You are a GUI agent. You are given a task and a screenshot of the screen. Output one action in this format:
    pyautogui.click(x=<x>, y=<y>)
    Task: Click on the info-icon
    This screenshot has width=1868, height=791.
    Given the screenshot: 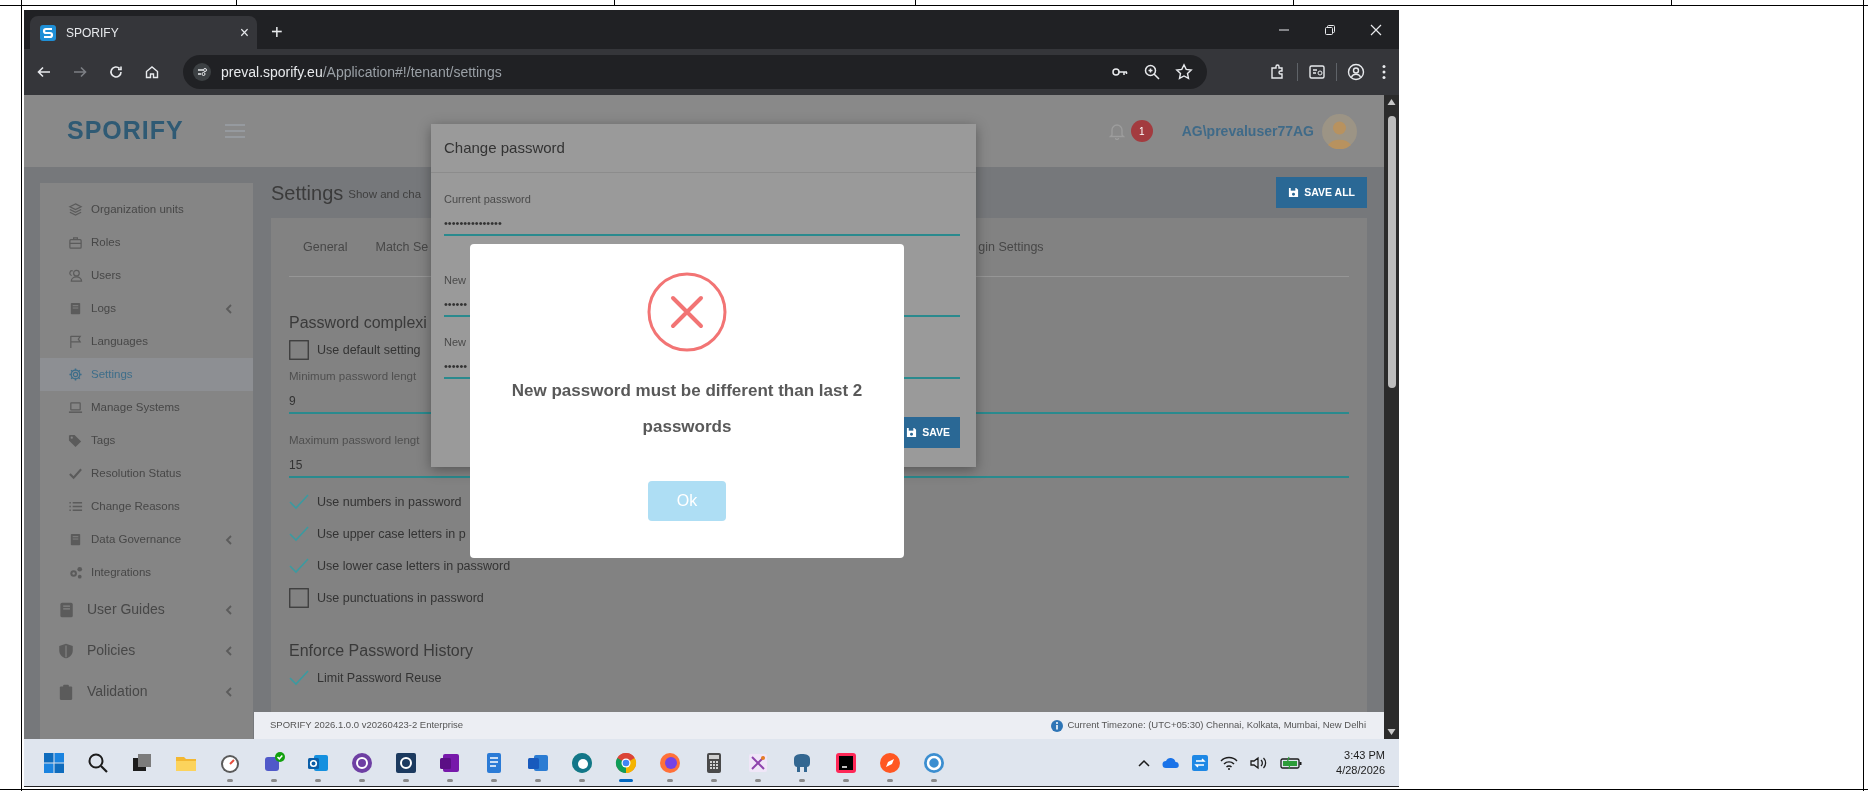 What is the action you would take?
    pyautogui.click(x=1057, y=725)
    